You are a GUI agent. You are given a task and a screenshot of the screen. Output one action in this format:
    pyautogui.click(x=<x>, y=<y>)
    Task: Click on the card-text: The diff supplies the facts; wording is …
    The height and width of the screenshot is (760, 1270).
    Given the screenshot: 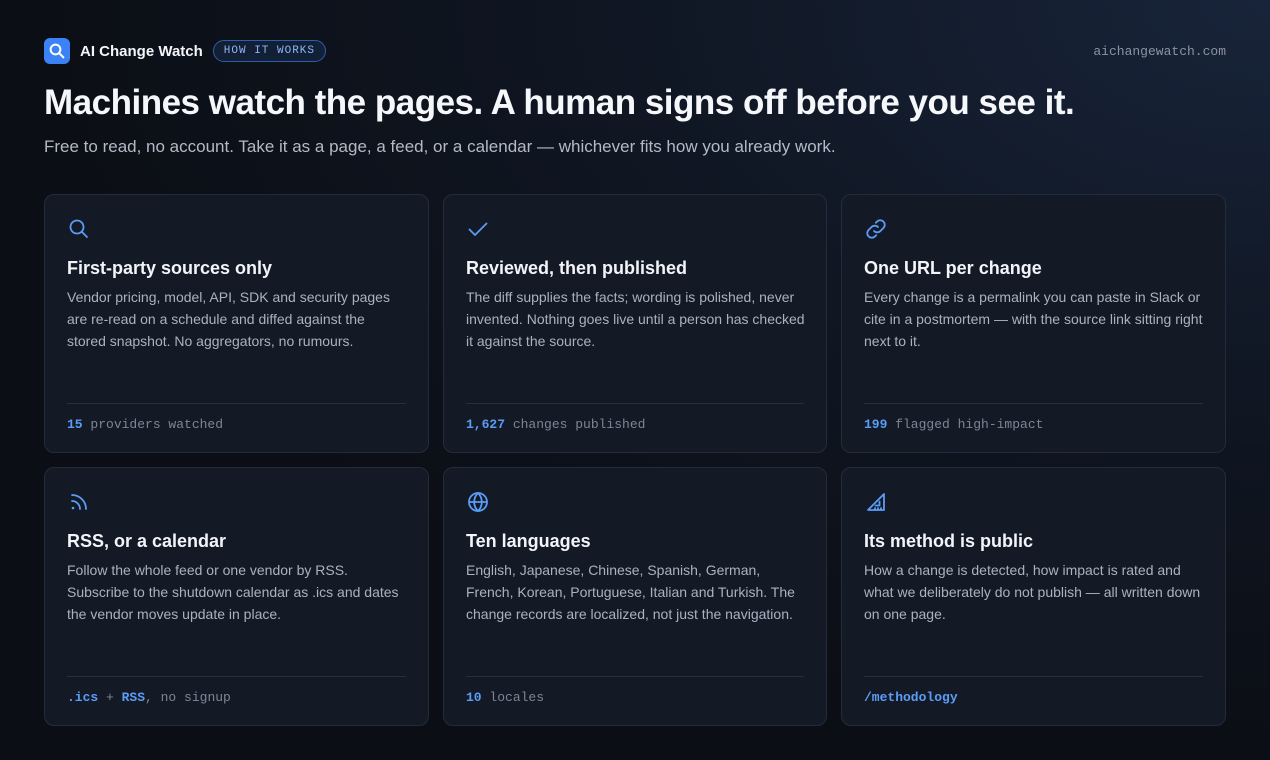 What is the action you would take?
    pyautogui.click(x=635, y=319)
    